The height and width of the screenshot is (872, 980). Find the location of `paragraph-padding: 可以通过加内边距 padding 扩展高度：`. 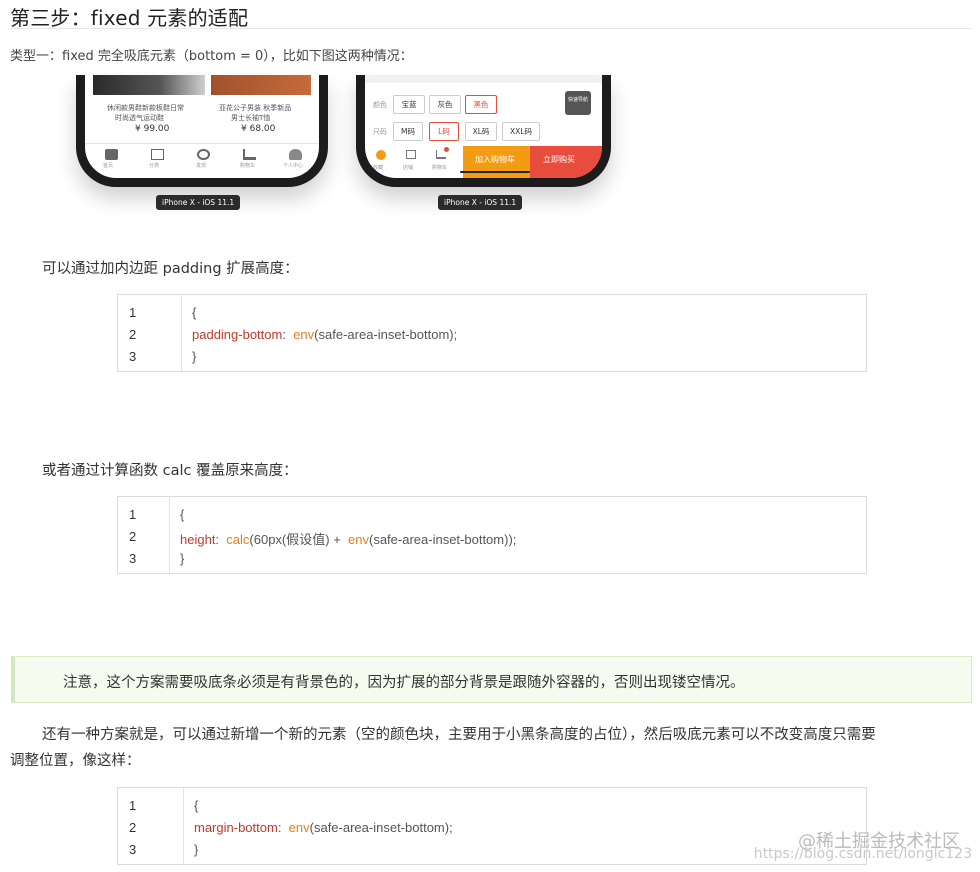

paragraph-padding: 可以通过加内边距 padding 扩展高度： is located at coordinates (170, 269).